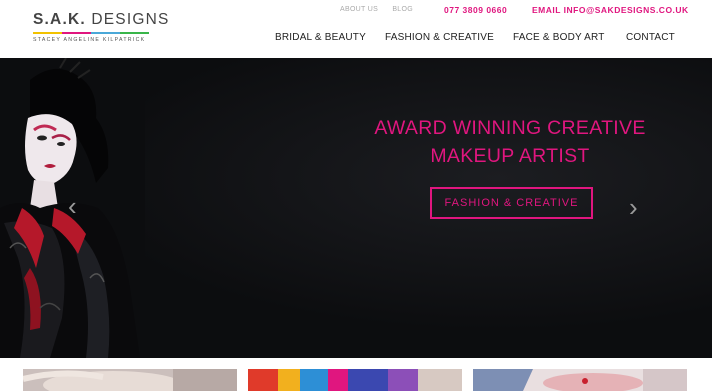 The height and width of the screenshot is (391, 712). Describe the element at coordinates (511, 203) in the screenshot. I see `fashion-creative-button: FASHION & CREATIVE` at that location.